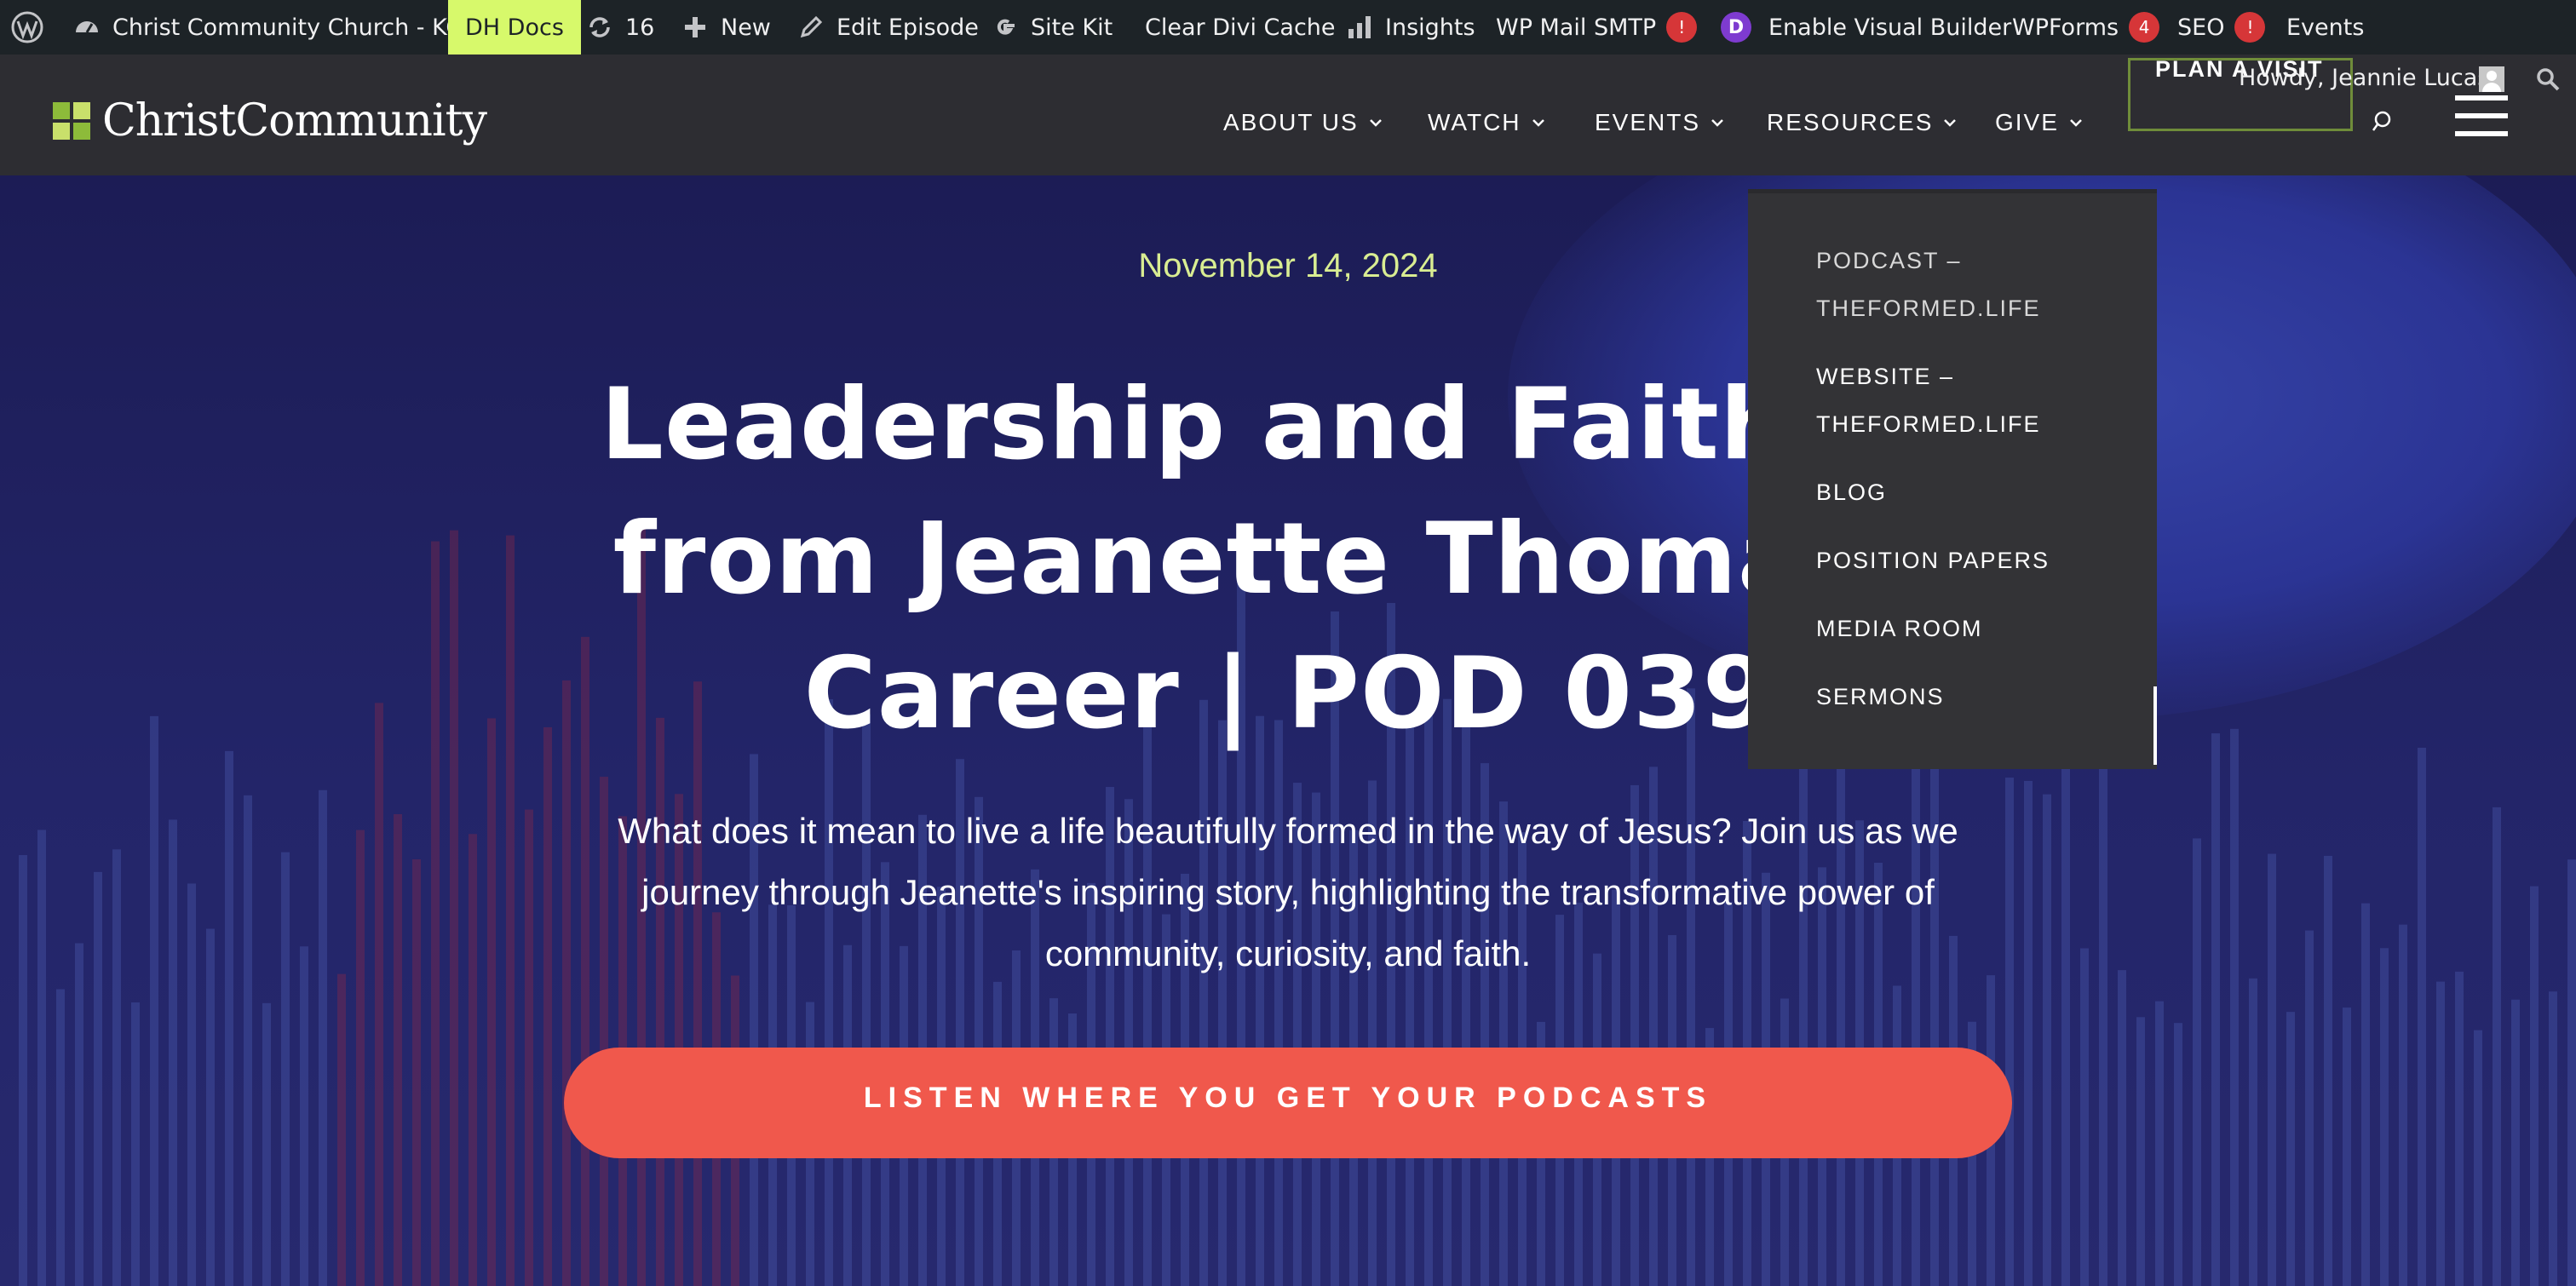 This screenshot has width=2576, height=1286. What do you see at coordinates (87, 27) in the screenshot?
I see `dashboard-icon` at bounding box center [87, 27].